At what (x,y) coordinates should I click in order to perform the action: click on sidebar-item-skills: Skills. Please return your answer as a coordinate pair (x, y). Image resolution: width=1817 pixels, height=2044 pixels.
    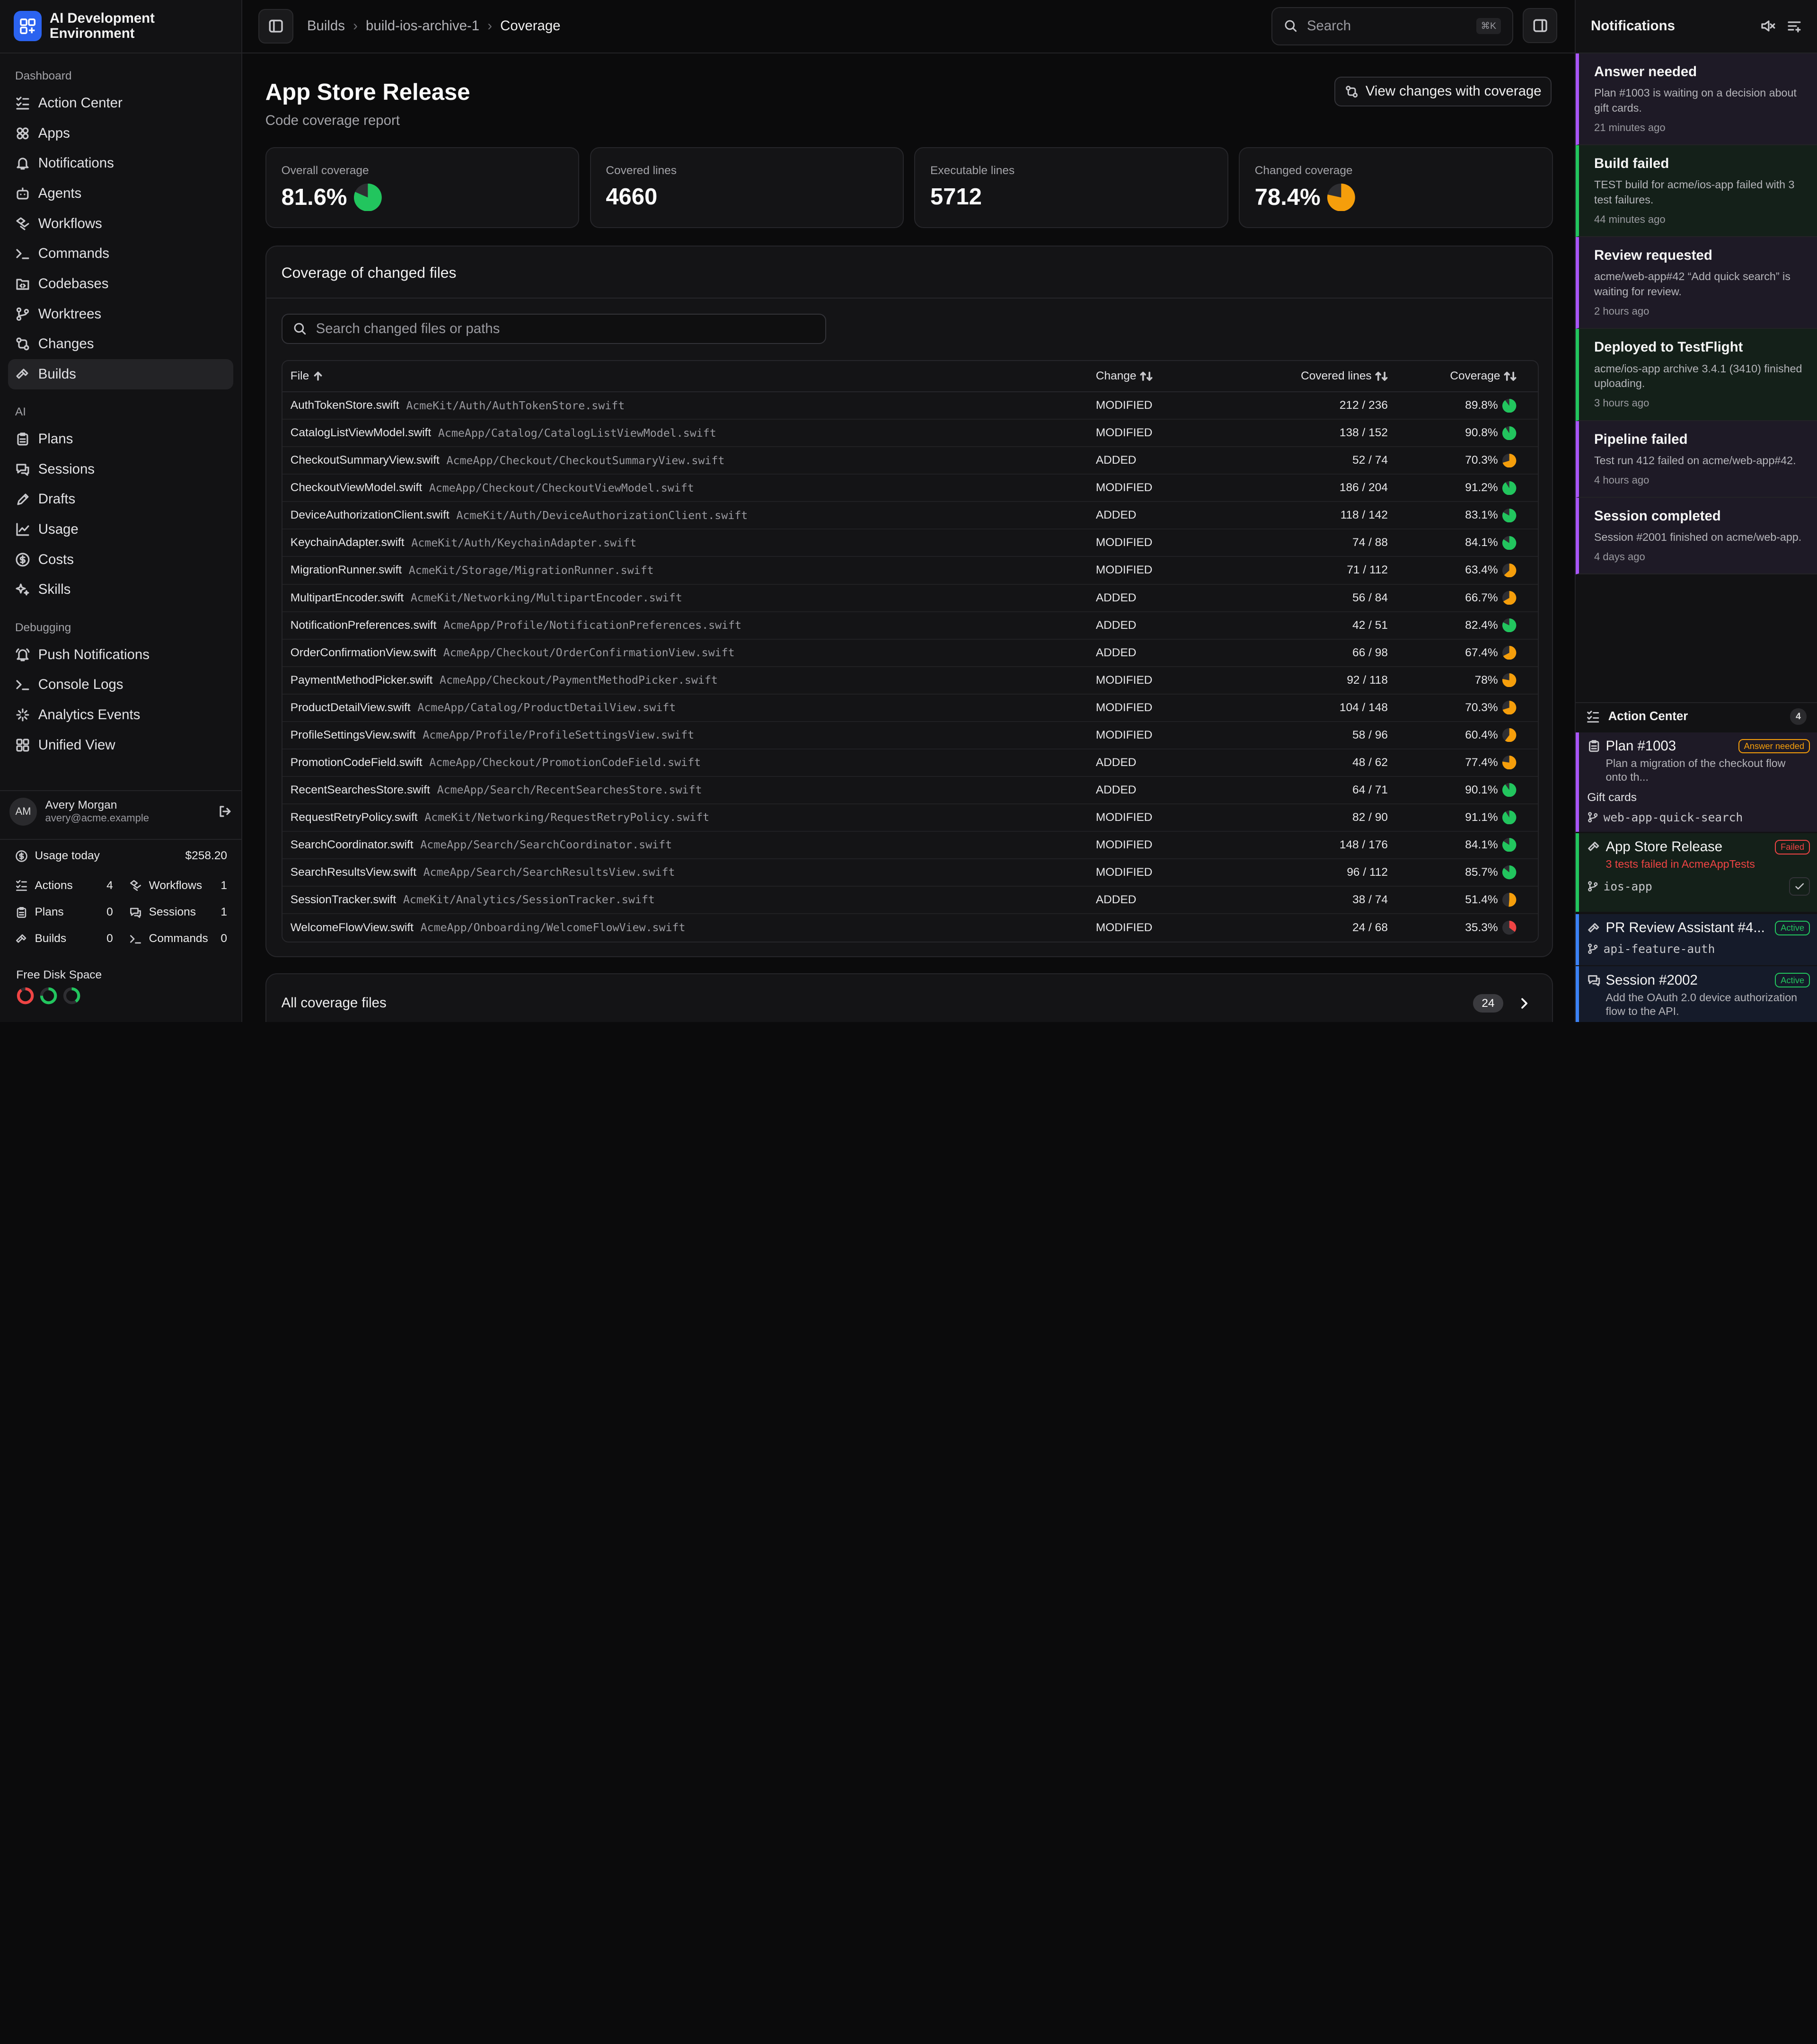
    Looking at the image, I should click on (120, 590).